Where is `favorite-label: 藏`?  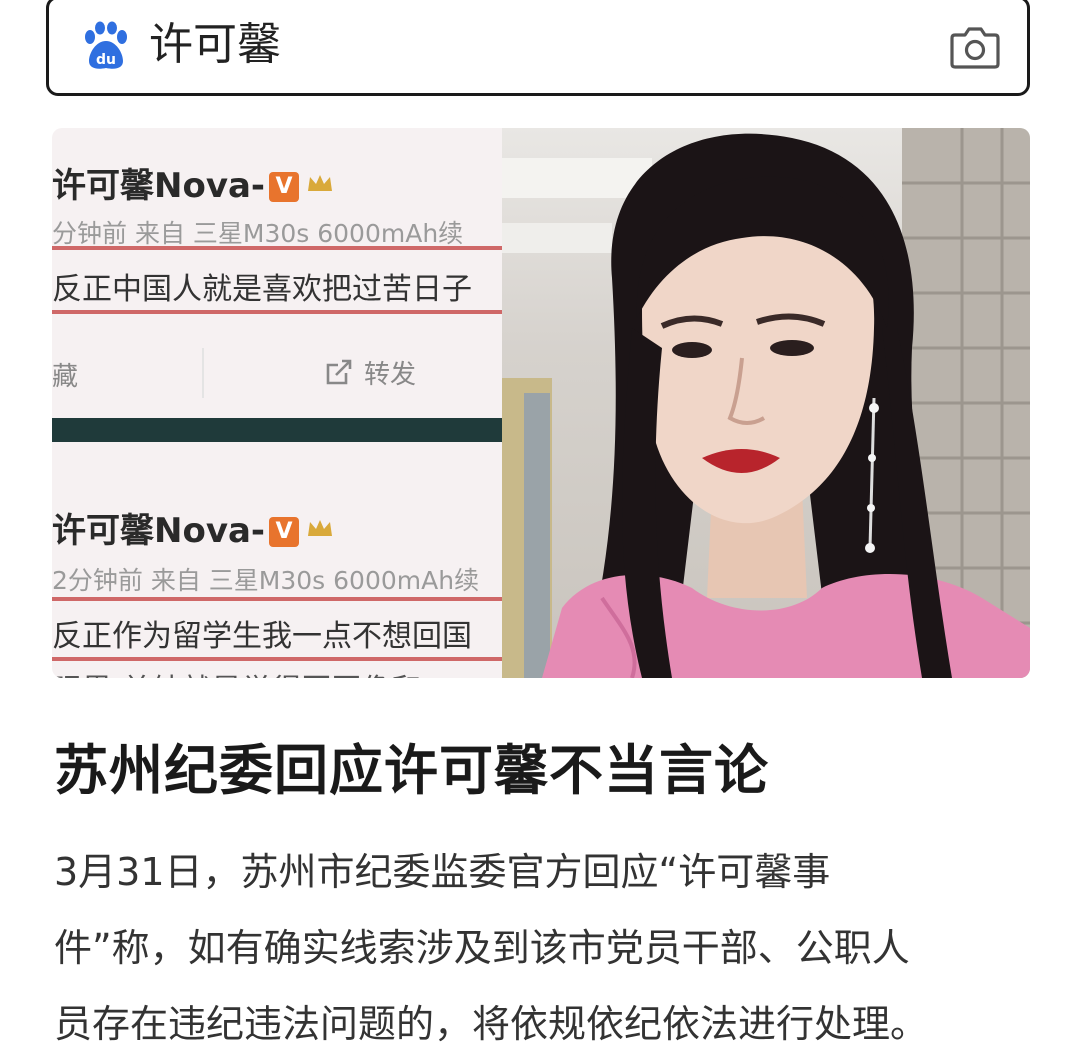 favorite-label: 藏 is located at coordinates (65, 377).